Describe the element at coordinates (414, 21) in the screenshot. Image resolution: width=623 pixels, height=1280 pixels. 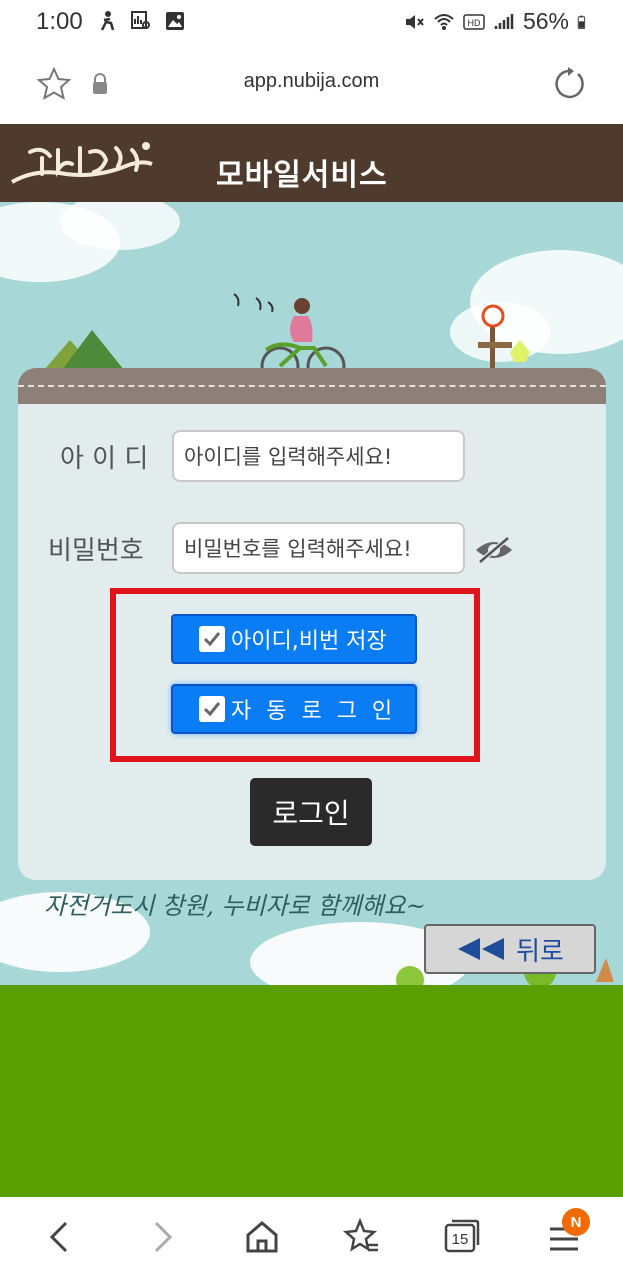
I see `mute-icon` at that location.